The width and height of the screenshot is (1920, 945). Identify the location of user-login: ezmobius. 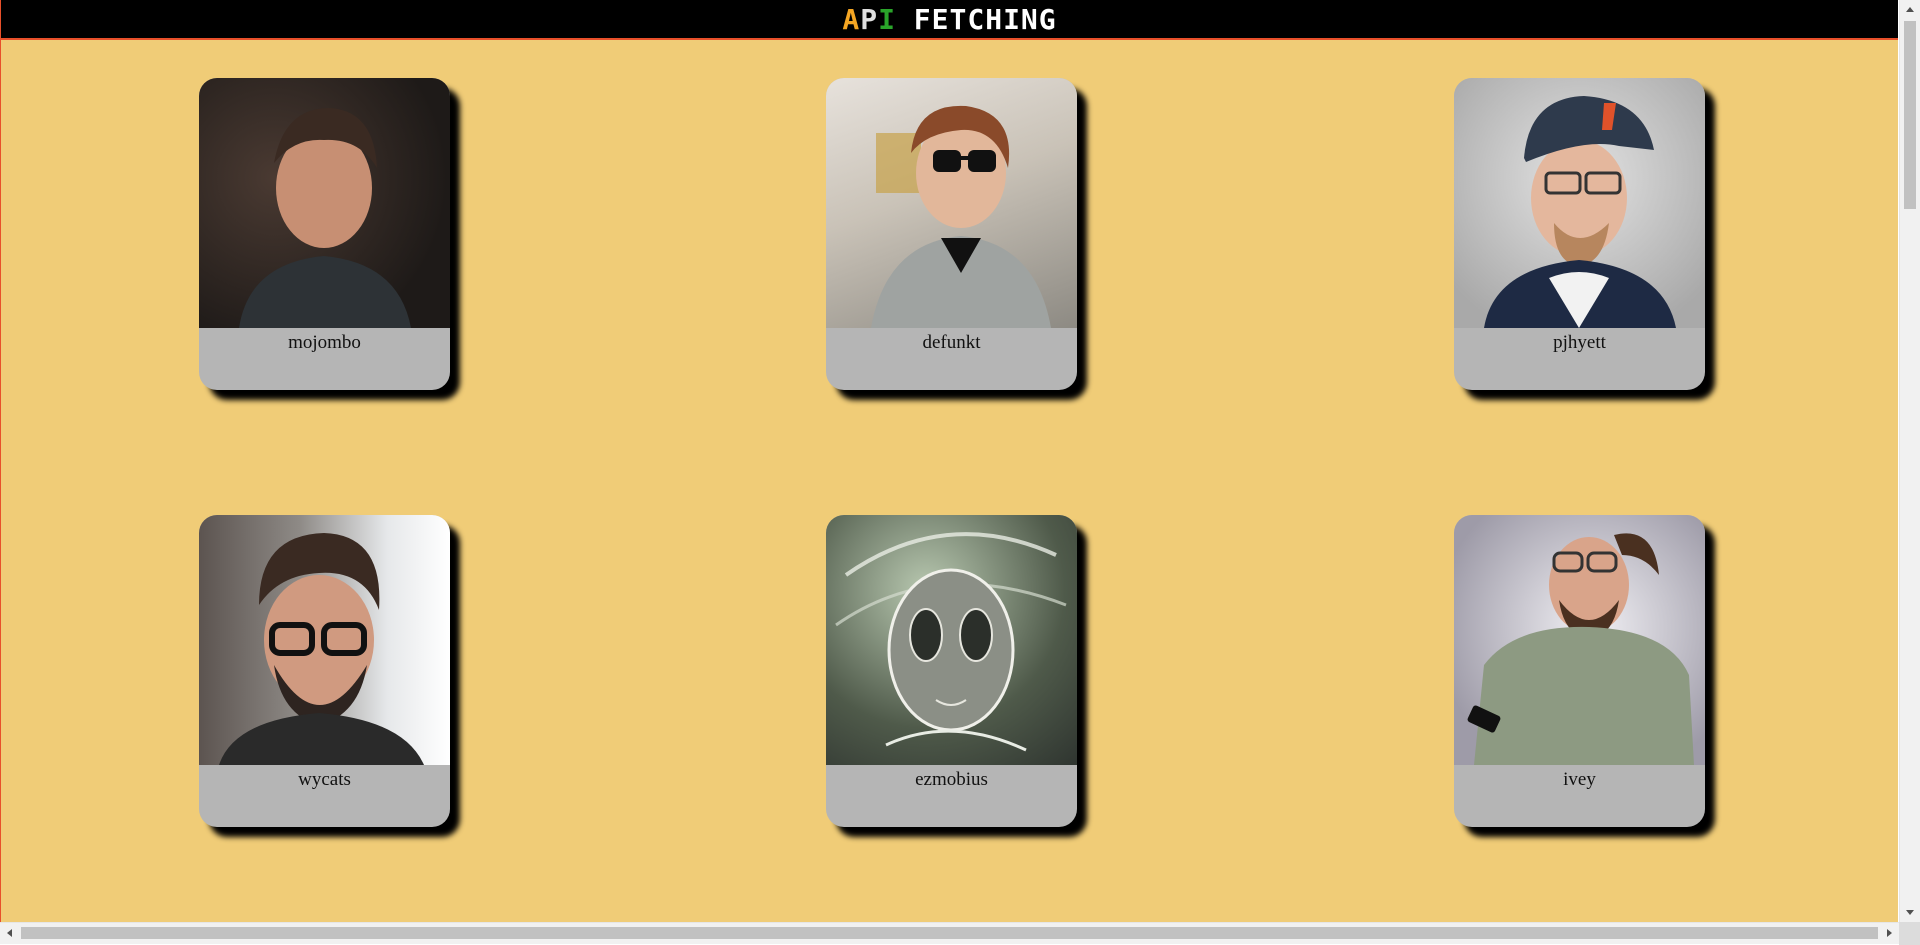
(951, 779).